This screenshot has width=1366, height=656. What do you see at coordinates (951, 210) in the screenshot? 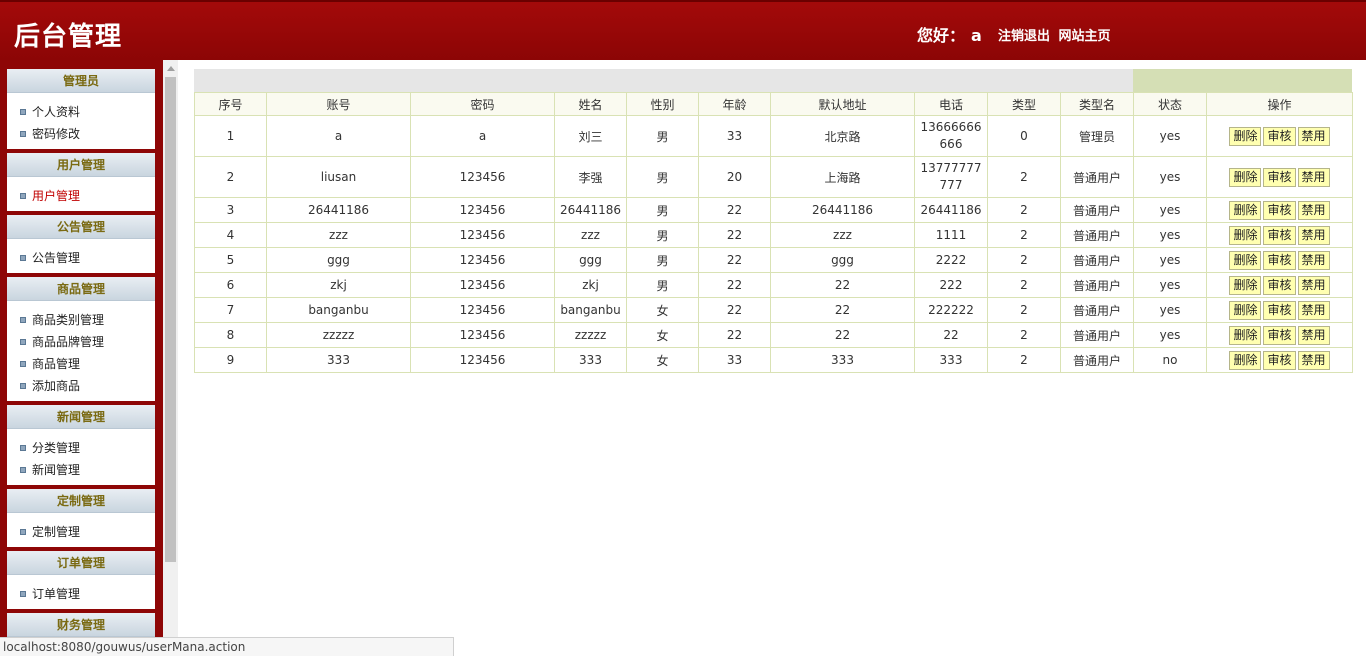
I see `table-cell: 26441186` at bounding box center [951, 210].